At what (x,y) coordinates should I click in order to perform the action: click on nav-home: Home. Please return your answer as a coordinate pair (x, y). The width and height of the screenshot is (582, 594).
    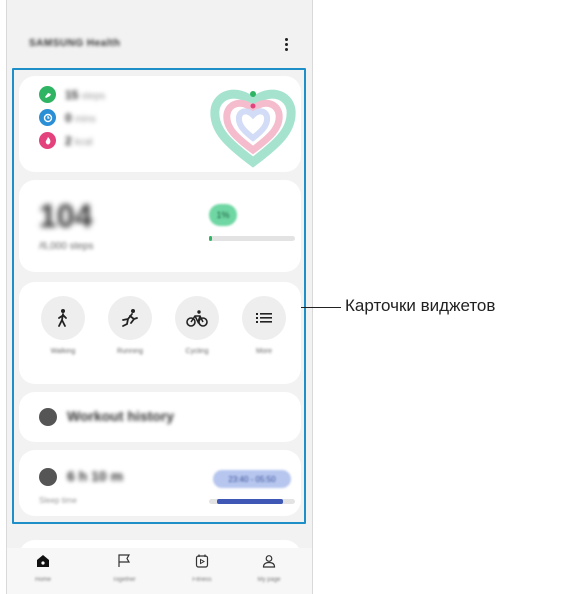
    Looking at the image, I should click on (43, 567).